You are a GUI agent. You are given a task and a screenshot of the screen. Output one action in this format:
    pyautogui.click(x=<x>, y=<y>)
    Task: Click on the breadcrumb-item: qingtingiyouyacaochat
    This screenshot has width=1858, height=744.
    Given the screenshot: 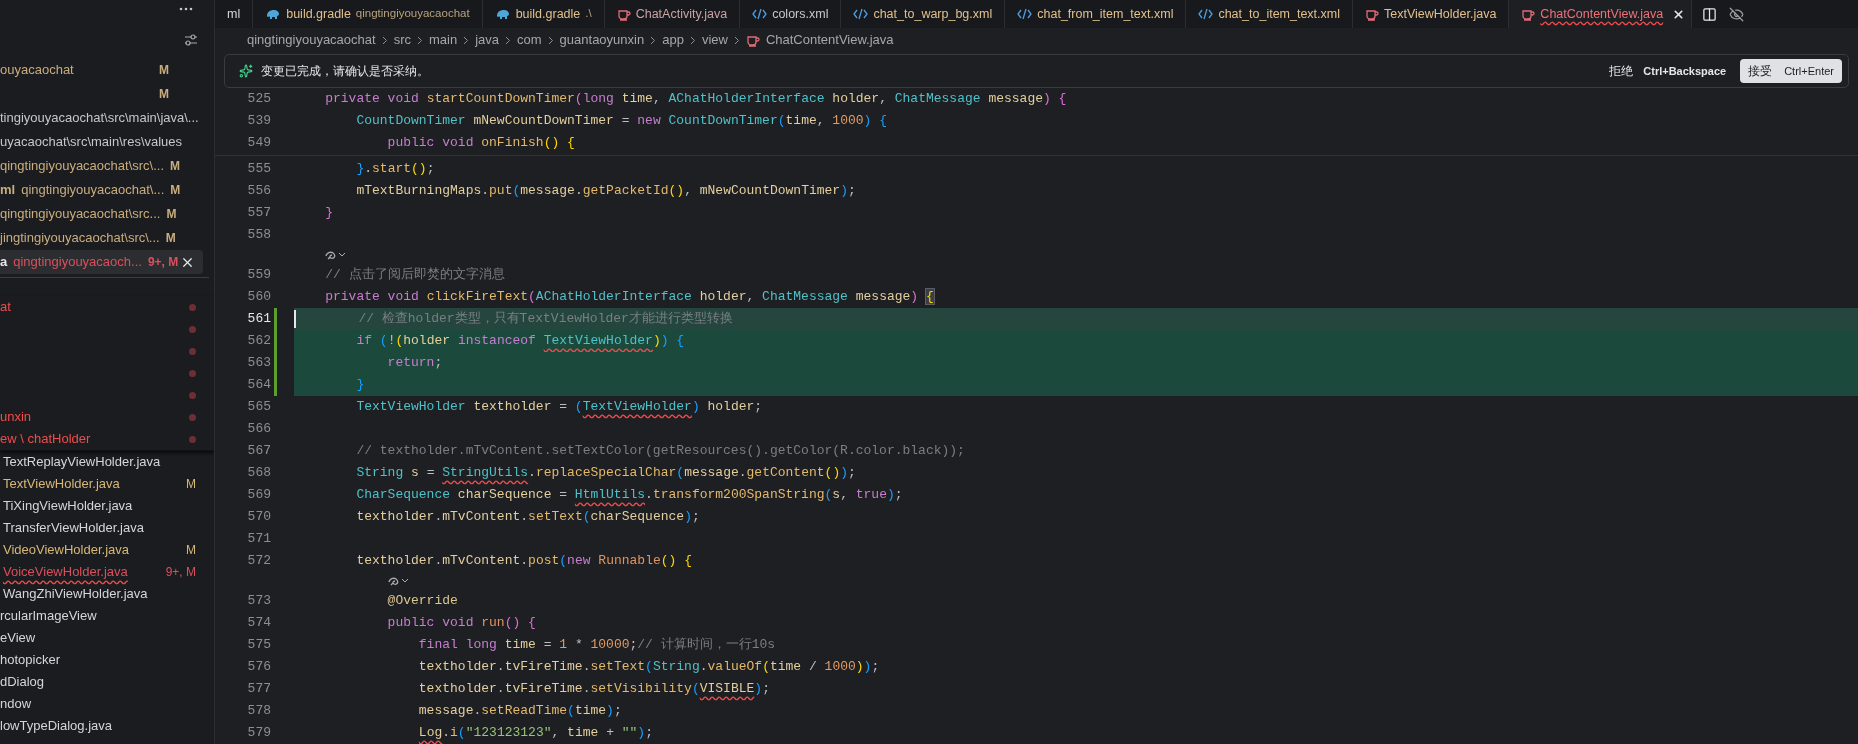 What is the action you would take?
    pyautogui.click(x=311, y=40)
    